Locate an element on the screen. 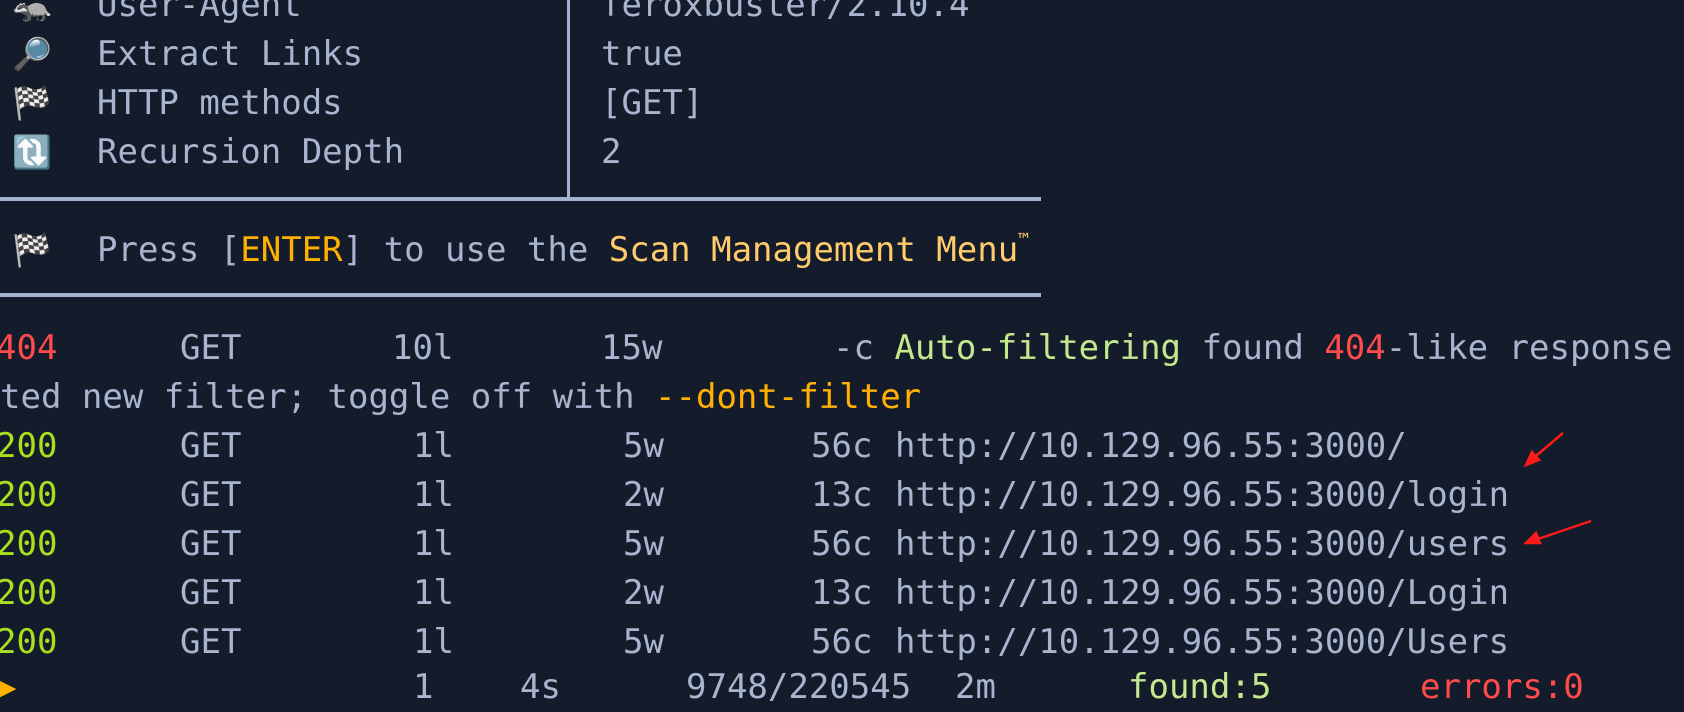 Image resolution: width=1684 pixels, height=712 pixels. arrow-head is located at coordinates (1532, 537).